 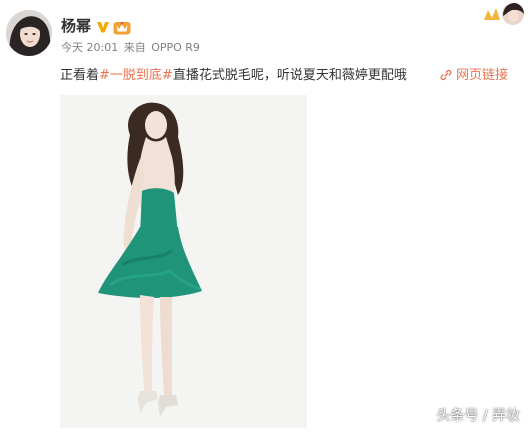 I want to click on post-source: OPPO R9, so click(x=175, y=47).